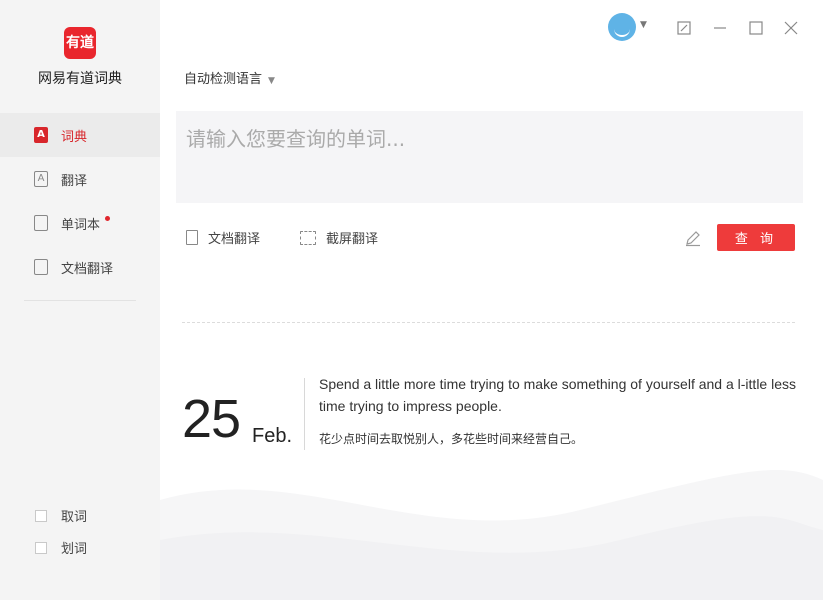 This screenshot has width=823, height=600. What do you see at coordinates (41, 223) in the screenshot?
I see `wordbook-icon` at bounding box center [41, 223].